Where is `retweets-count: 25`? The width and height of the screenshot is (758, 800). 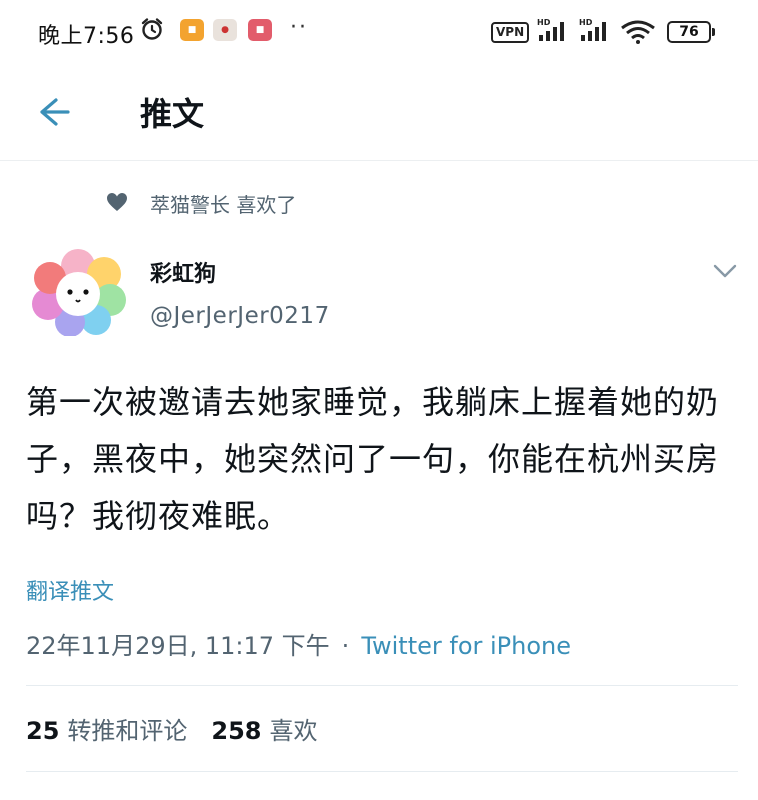
retweets-count: 25 is located at coordinates (43, 731).